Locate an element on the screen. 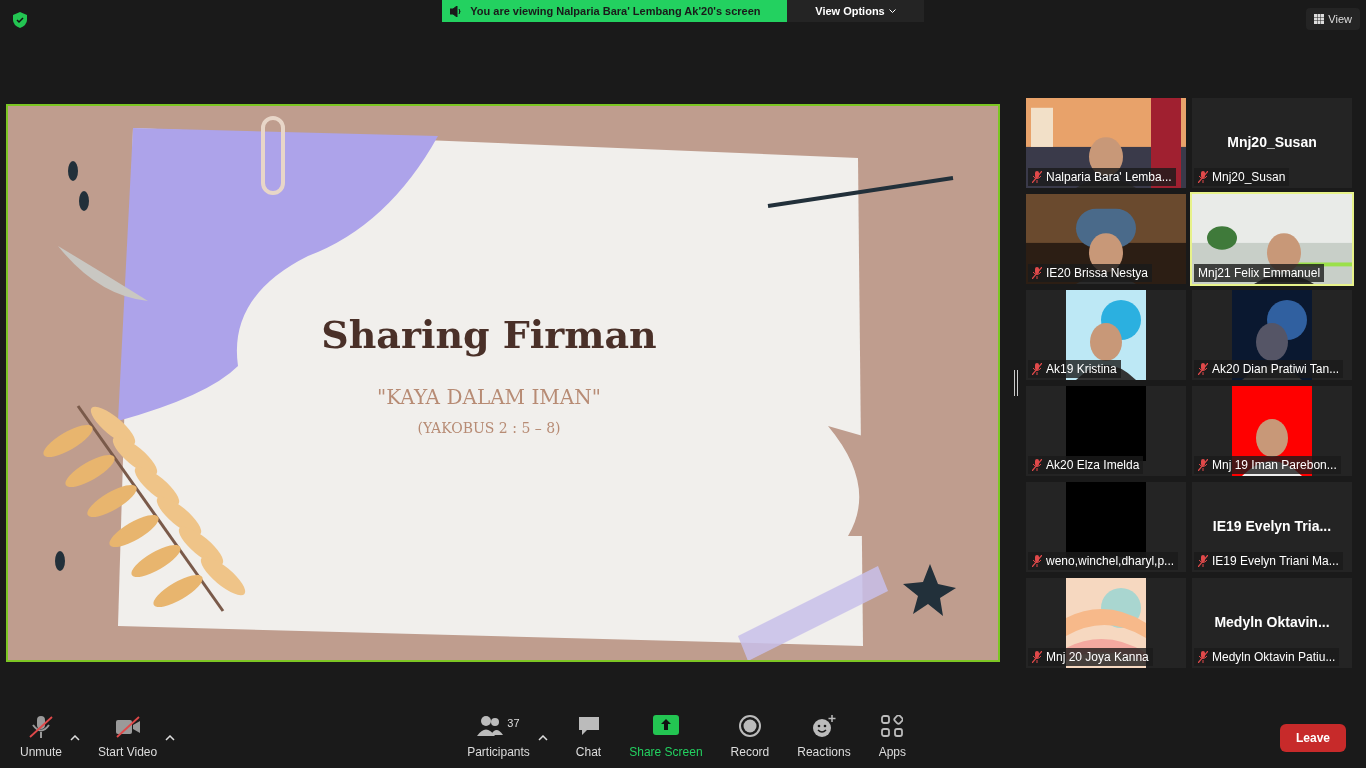  video-tile: Mnj 20 Joya Kanna is located at coordinates (1106, 623).